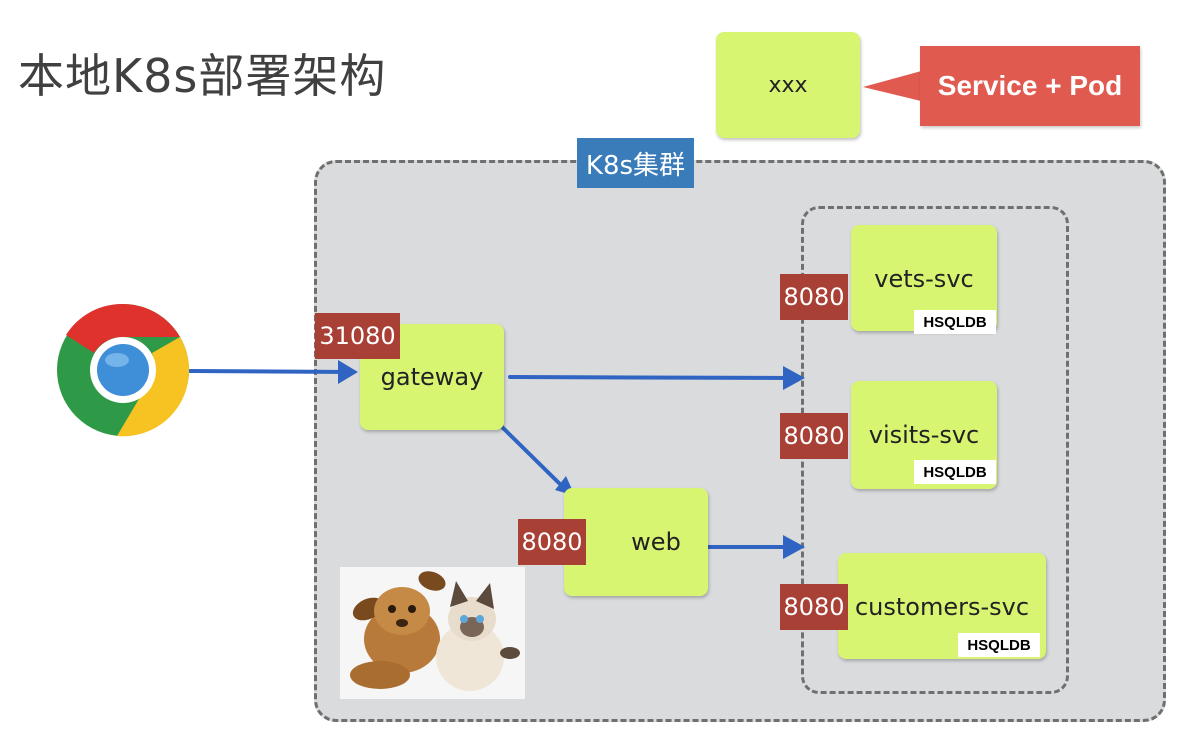 The image size is (1199, 755). Describe the element at coordinates (552, 542) in the screenshot. I see `web-port-badge: 8080` at that location.